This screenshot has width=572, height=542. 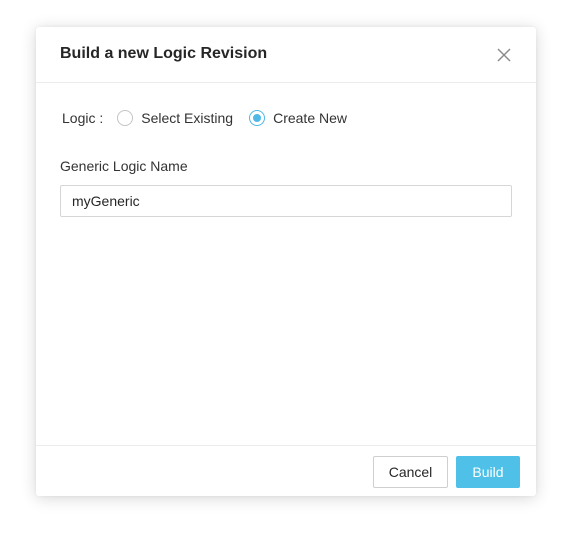 I want to click on radio-create-new-circle, so click(x=257, y=118).